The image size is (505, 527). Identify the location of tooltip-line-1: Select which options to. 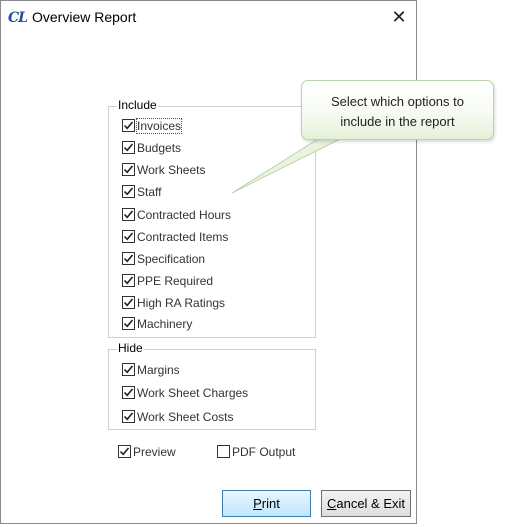
(397, 101).